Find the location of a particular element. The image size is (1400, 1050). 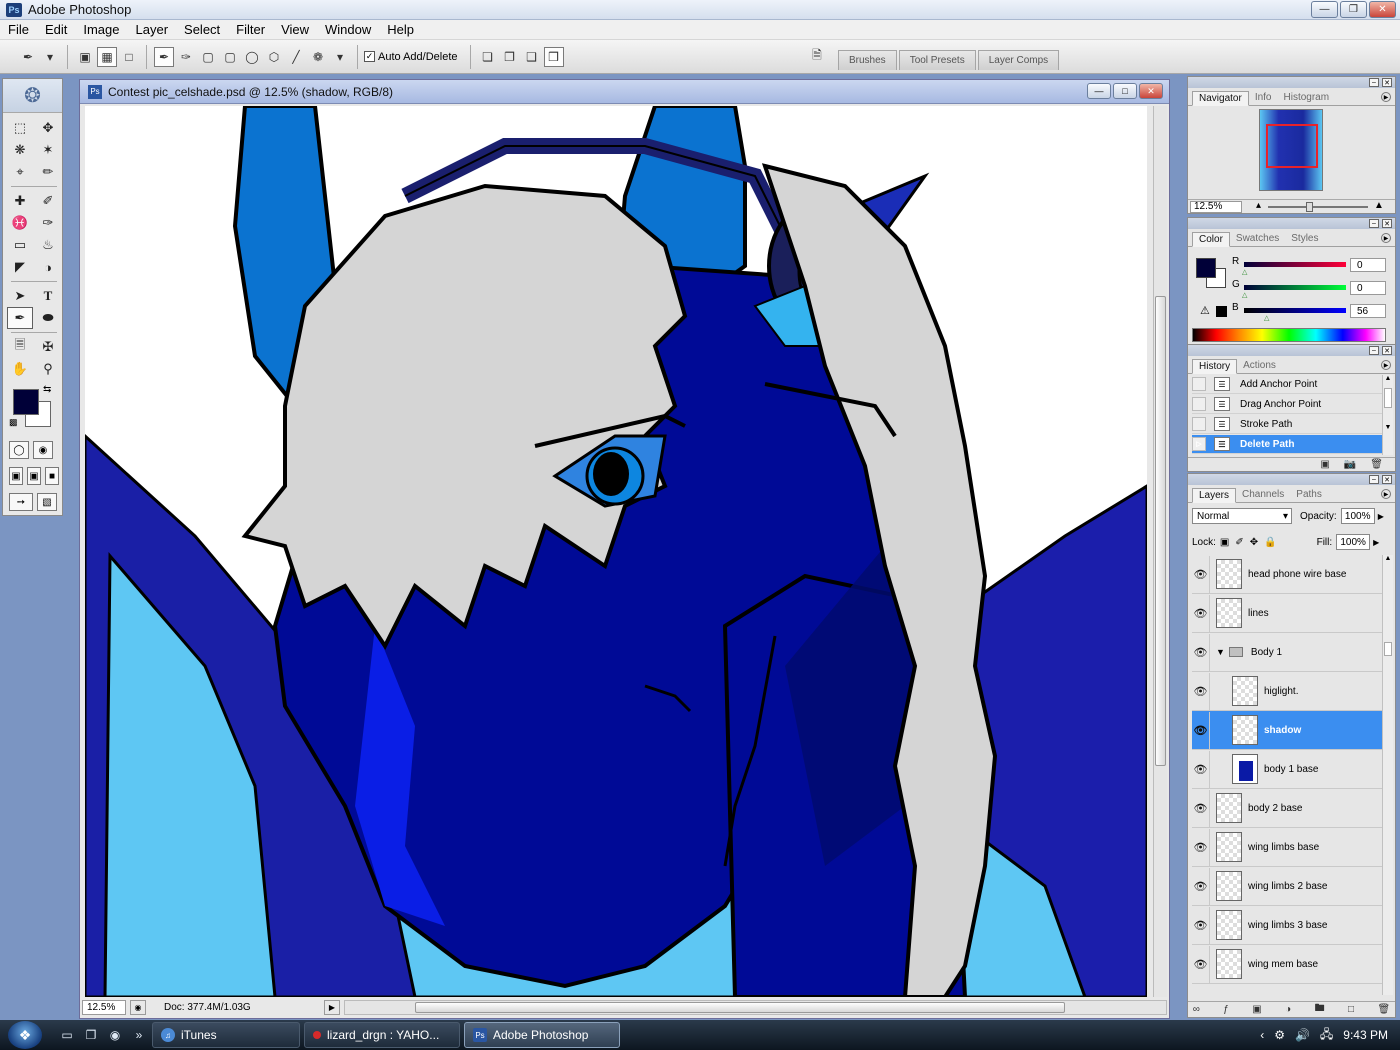

menu-view: View is located at coordinates (295, 29).